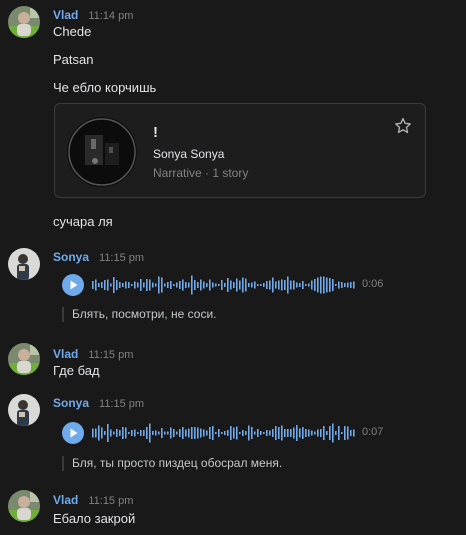 Image resolution: width=466 pixels, height=535 pixels. I want to click on message-time: 11:14 pm, so click(110, 16).